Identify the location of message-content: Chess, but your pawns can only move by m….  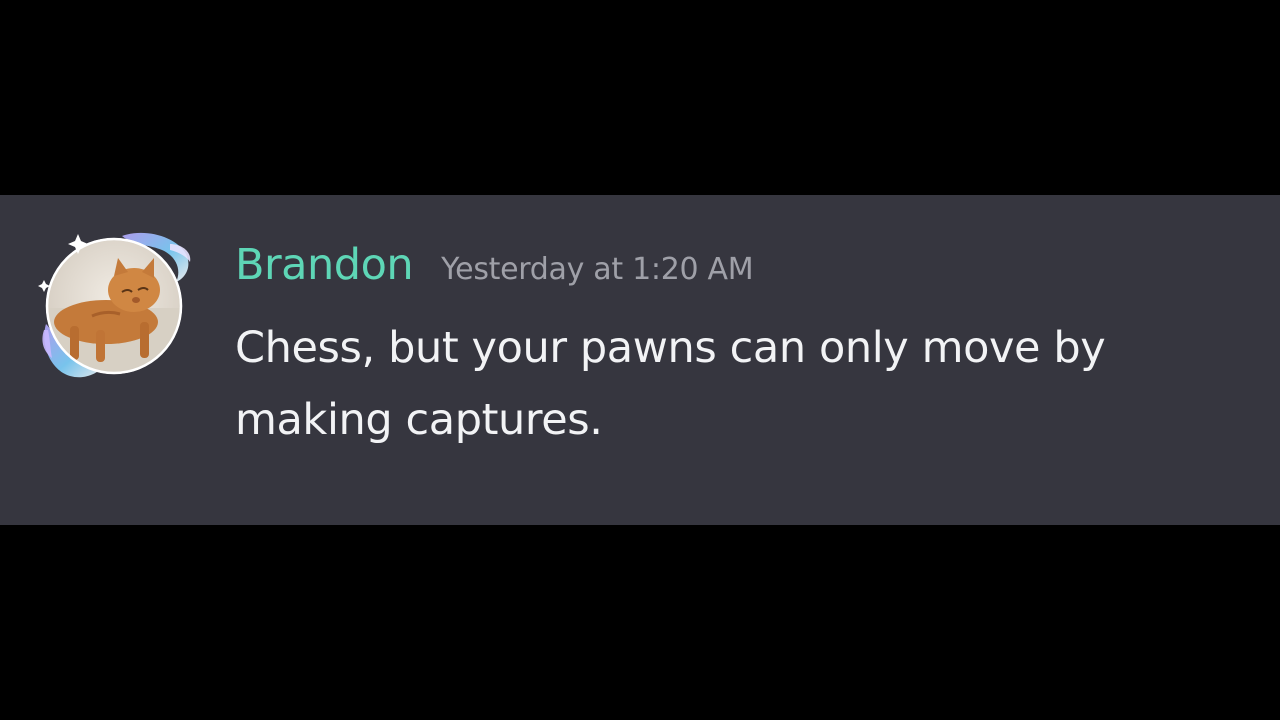
(670, 384).